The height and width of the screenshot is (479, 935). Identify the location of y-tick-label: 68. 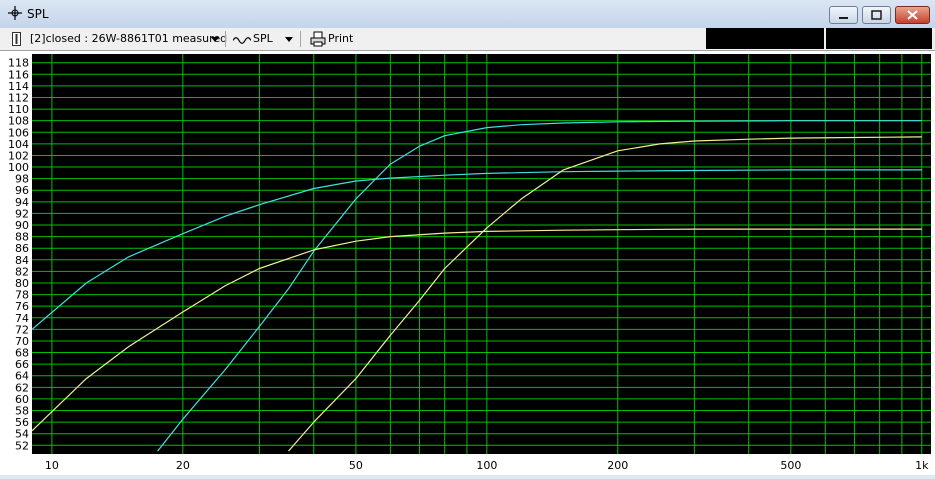
(22, 353).